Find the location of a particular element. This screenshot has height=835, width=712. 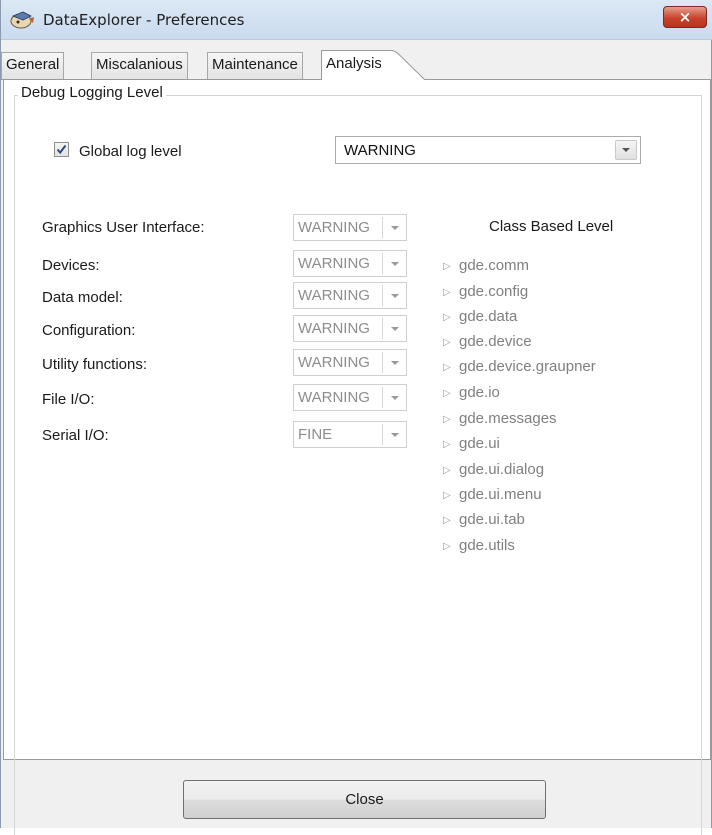

class-name: gde.io is located at coordinates (479, 392).